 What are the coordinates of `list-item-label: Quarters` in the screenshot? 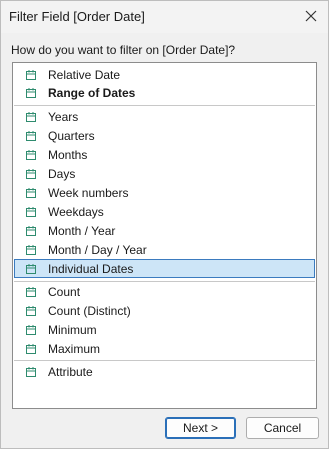 It's located at (71, 136).